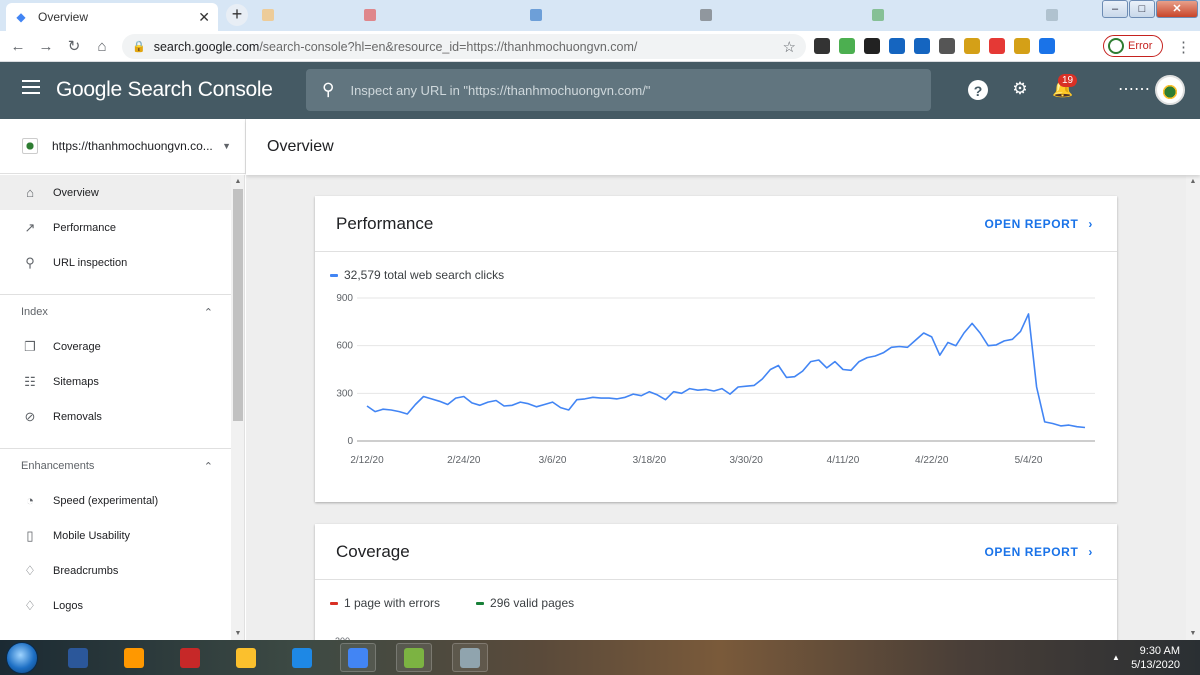  What do you see at coordinates (650, 460) in the screenshot?
I see `x-tick-label: 3/18/20` at bounding box center [650, 460].